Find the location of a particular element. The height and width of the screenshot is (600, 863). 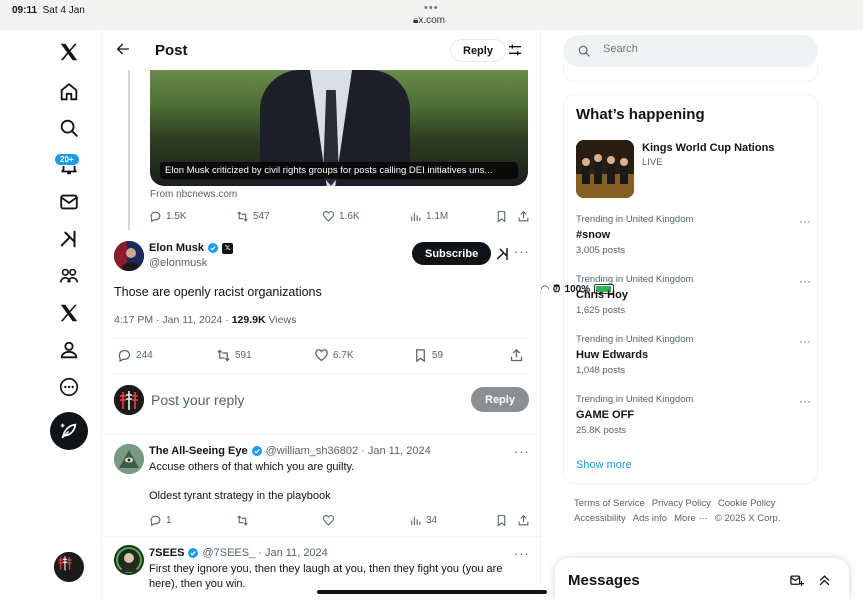

footer-link-privacy: Privacy Policy is located at coordinates (681, 503).